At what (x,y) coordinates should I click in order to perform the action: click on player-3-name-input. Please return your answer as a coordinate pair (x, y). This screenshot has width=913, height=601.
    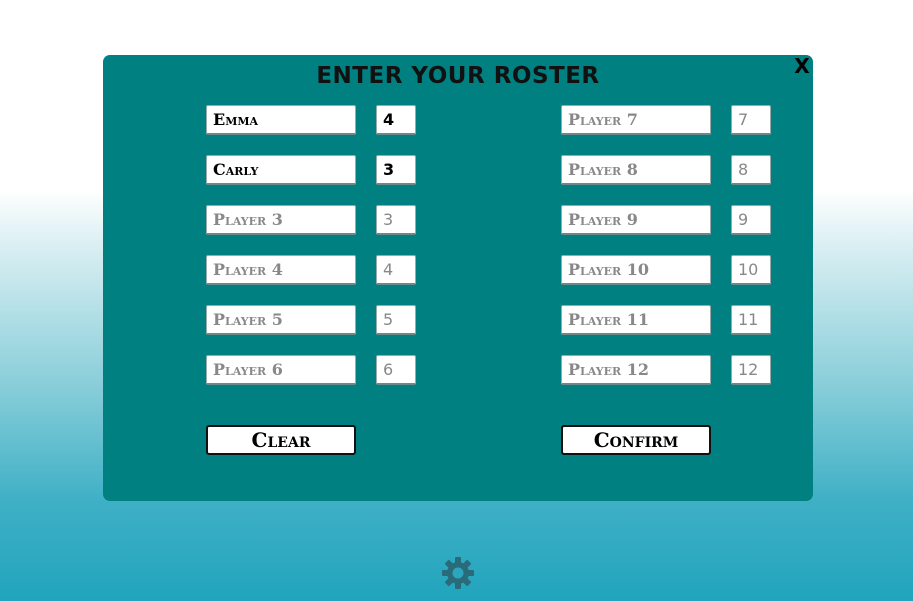
    Looking at the image, I should click on (281, 220).